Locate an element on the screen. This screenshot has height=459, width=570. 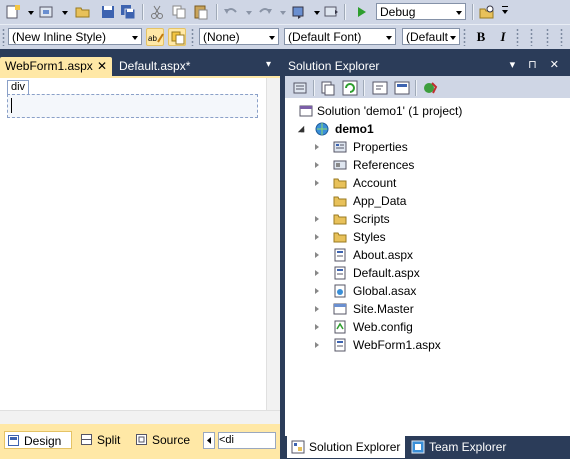
target-rule-style-select: (New Inline Style) is located at coordinates (75, 36).